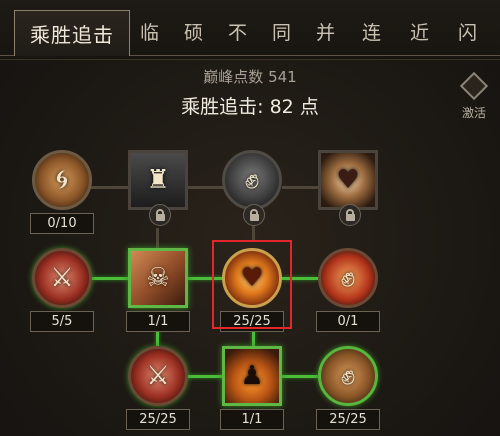 The width and height of the screenshot is (500, 436). I want to click on skill-node: 🌀︎ 0/10, so click(62, 192).